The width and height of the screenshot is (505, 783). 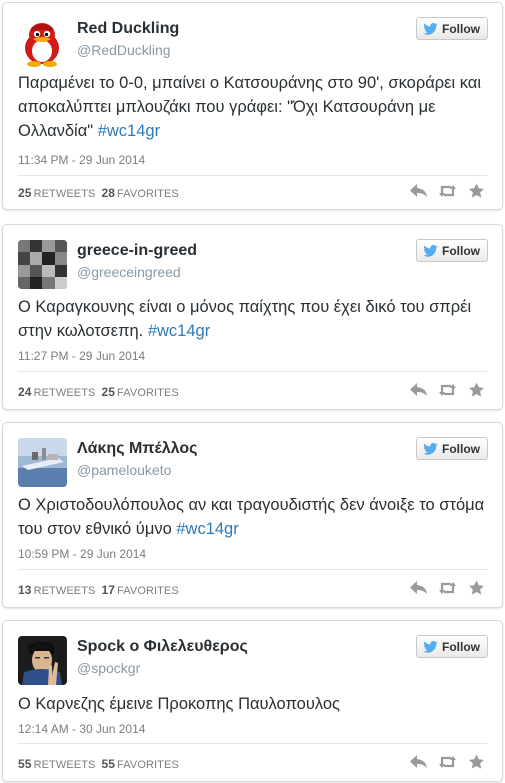 I want to click on retweet-count: 24, so click(x=25, y=392).